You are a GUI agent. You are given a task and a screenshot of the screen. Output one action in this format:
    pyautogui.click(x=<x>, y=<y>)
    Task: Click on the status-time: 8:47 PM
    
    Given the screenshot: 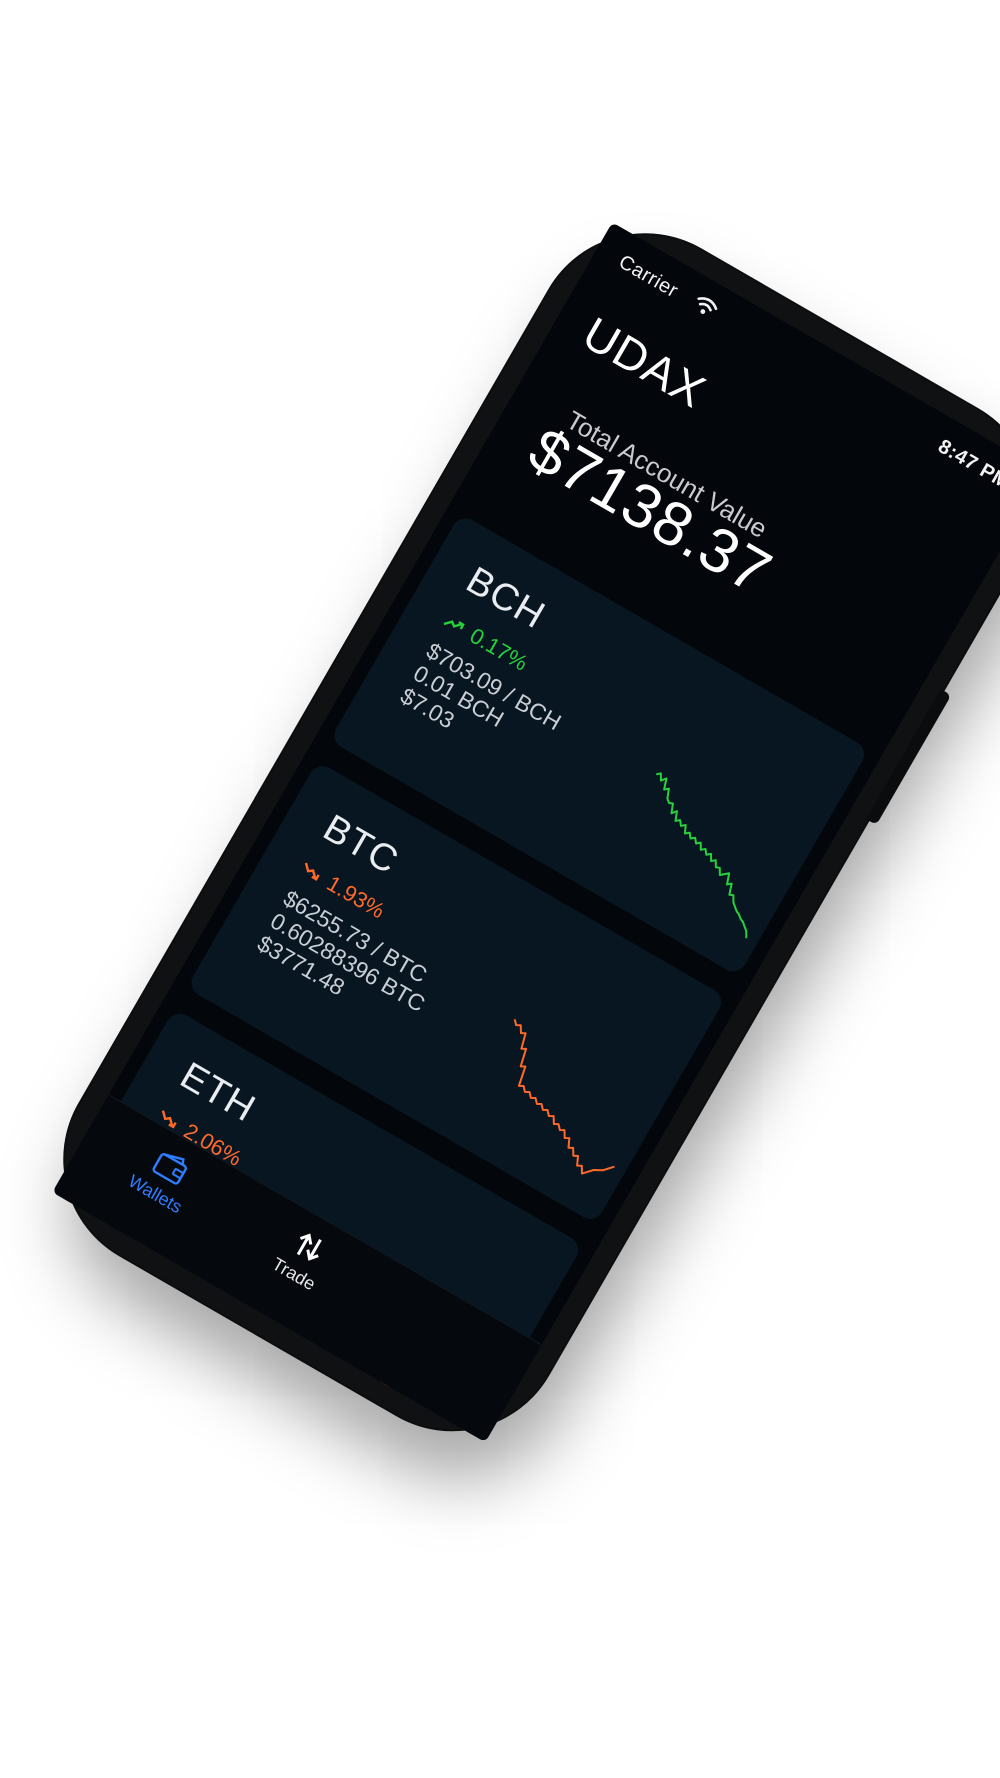 What is the action you would take?
    pyautogui.click(x=967, y=464)
    